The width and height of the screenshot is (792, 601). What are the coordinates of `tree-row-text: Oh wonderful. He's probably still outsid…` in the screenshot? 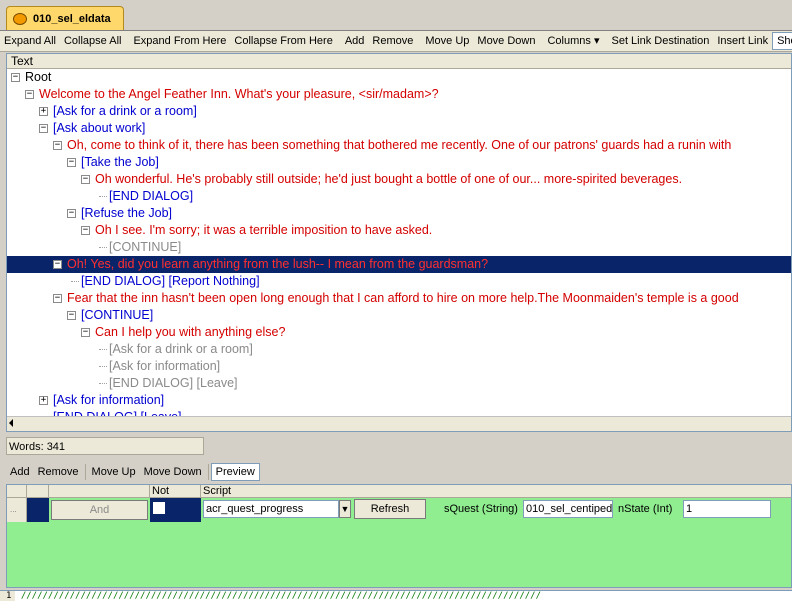 It's located at (389, 179).